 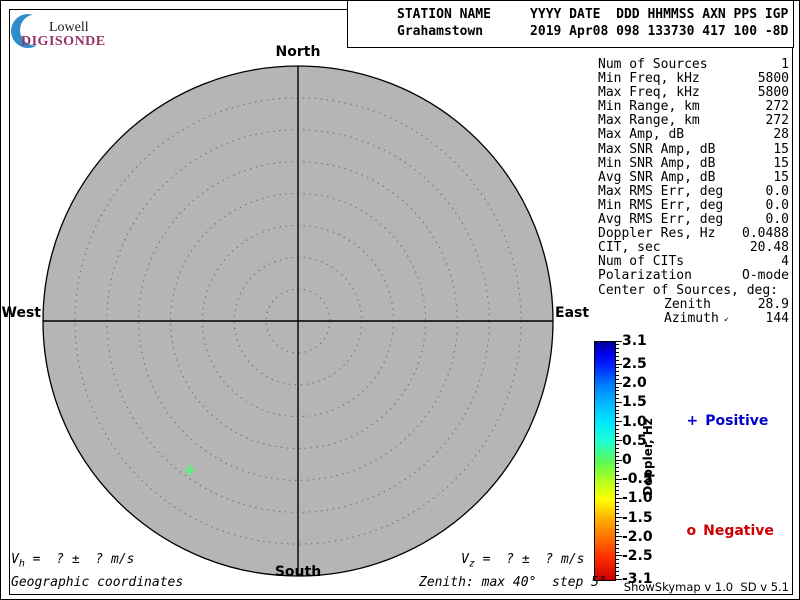 What do you see at coordinates (785, 64) in the screenshot?
I see `stats-value: 1` at bounding box center [785, 64].